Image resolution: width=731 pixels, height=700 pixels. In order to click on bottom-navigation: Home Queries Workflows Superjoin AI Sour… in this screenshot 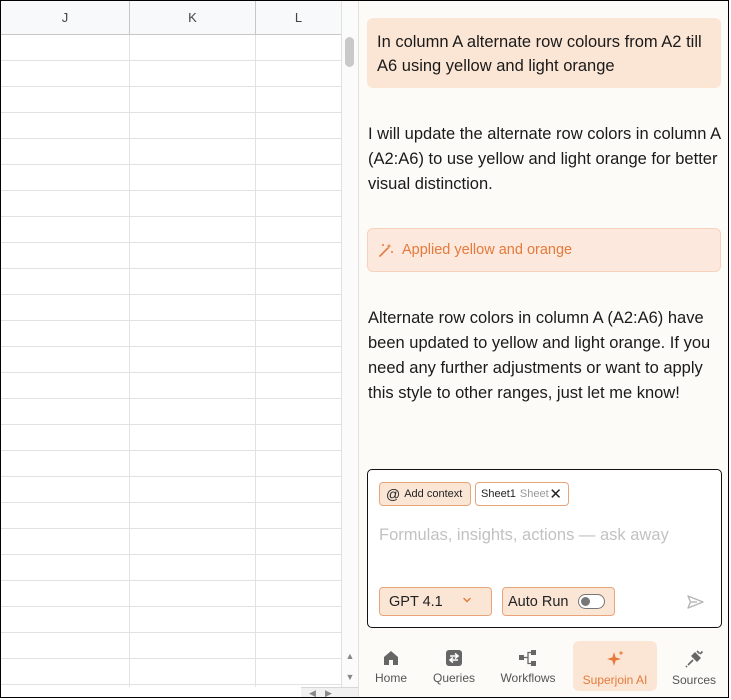, I will do `click(543, 668)`.